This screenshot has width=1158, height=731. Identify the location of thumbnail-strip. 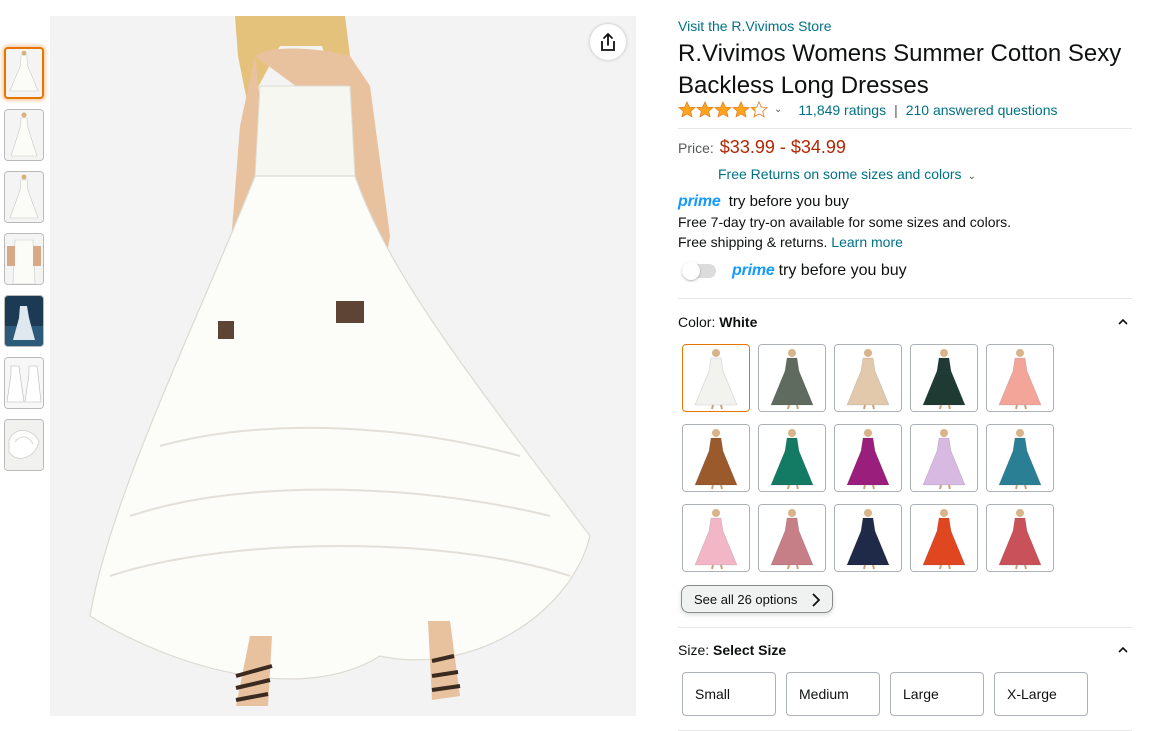
(24, 264).